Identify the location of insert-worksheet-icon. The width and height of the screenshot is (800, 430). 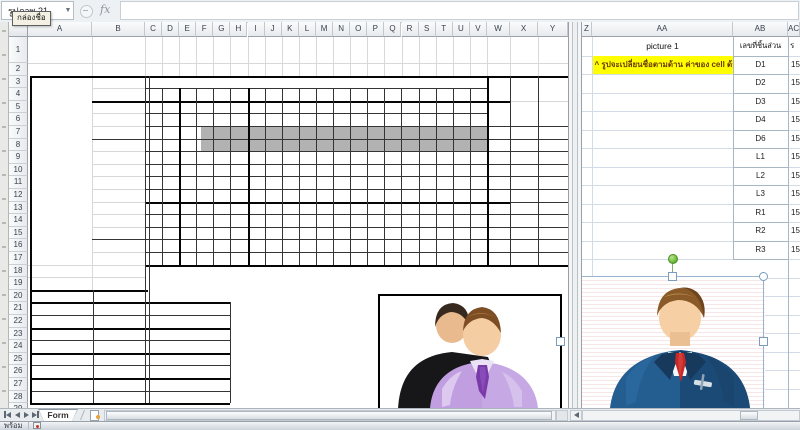
(95, 415).